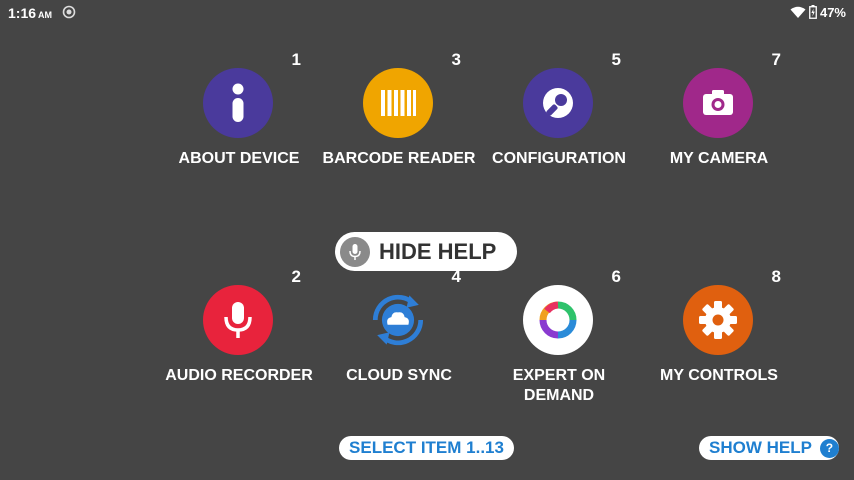 The image size is (854, 480). What do you see at coordinates (760, 447) in the screenshot?
I see `show-help-label: SHOW HELP` at bounding box center [760, 447].